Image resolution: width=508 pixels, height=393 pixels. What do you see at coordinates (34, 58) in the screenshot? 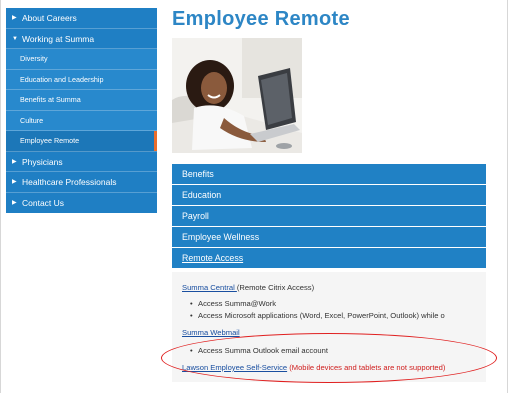
I see `sidebar-item-label: Diversity` at bounding box center [34, 58].